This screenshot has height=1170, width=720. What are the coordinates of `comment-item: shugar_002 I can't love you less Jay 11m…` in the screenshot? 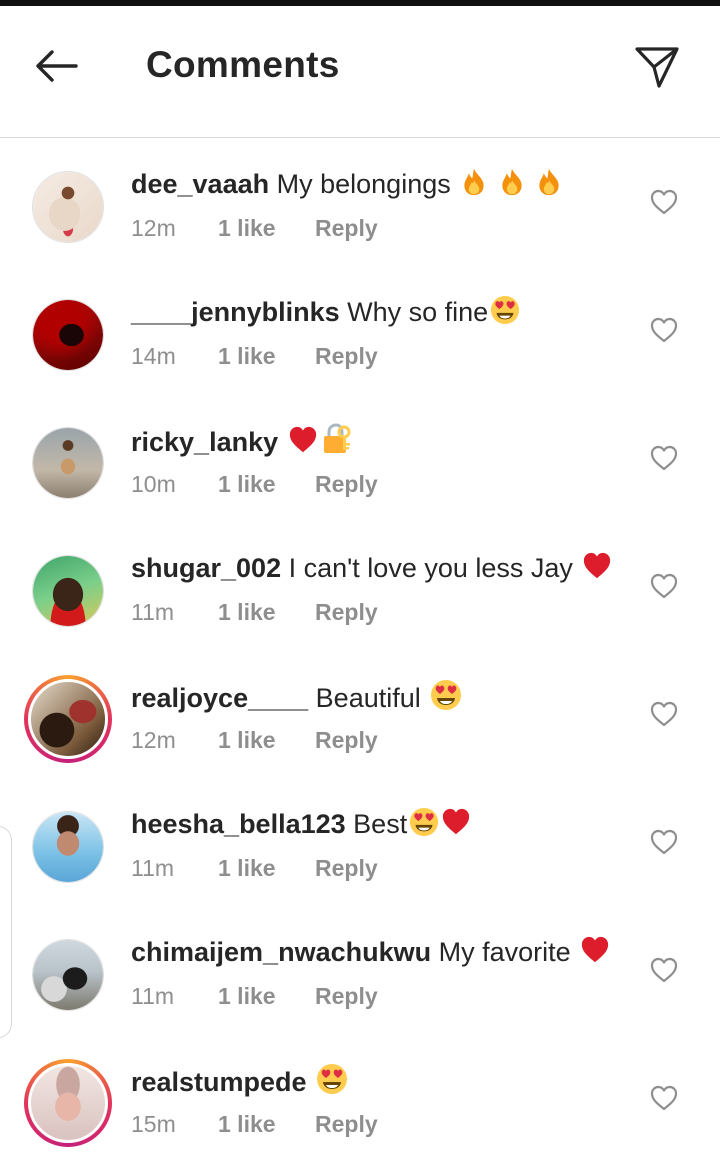 It's located at (360, 587).